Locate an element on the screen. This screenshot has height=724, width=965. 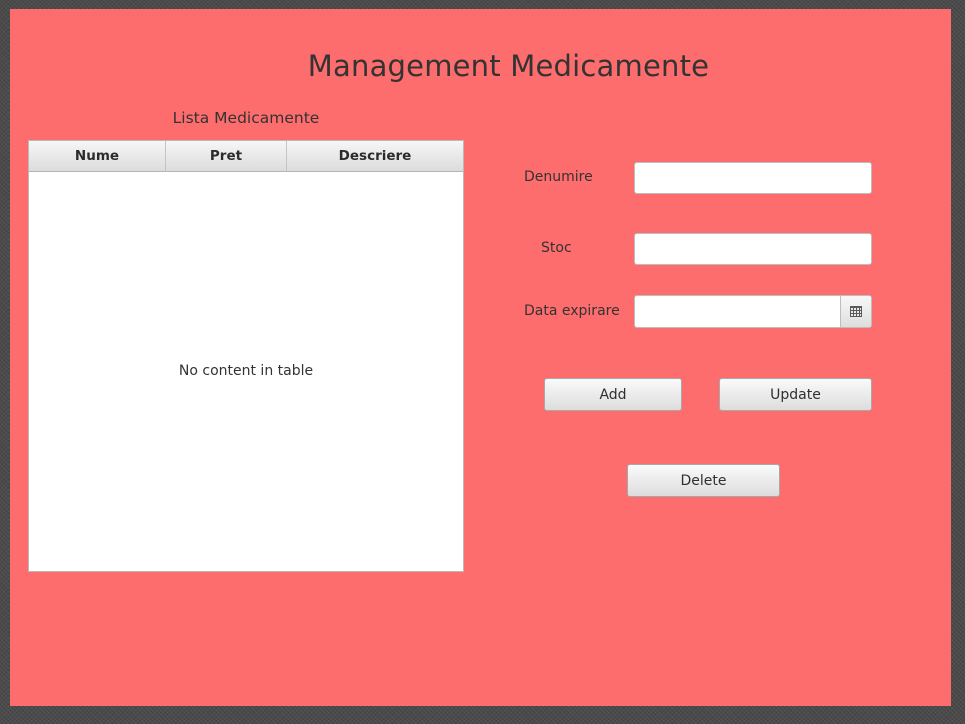
column-header-pret: Pret is located at coordinates (226, 156).